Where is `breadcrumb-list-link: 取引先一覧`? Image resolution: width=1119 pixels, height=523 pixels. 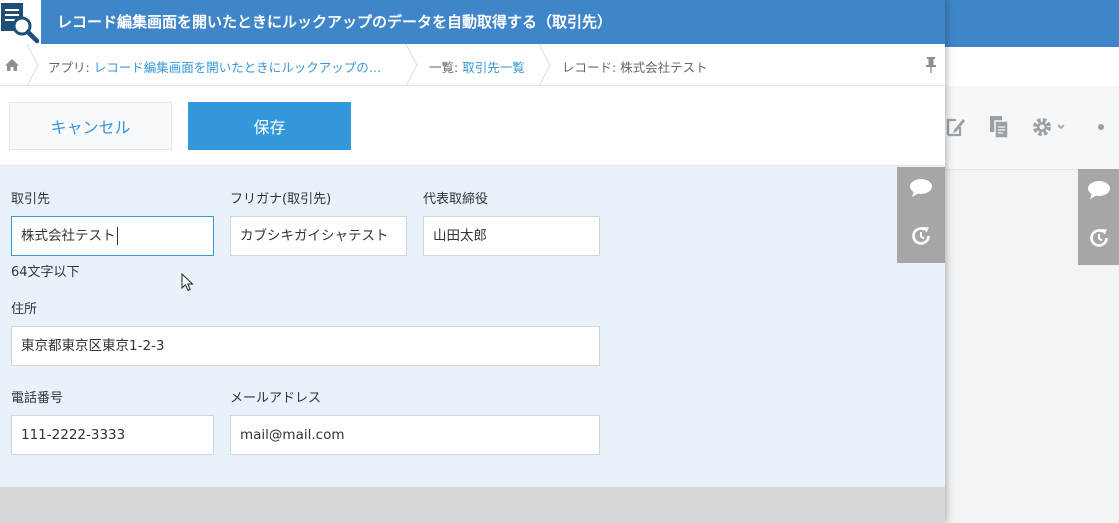
breadcrumb-list-link: 取引先一覧 is located at coordinates (493, 67).